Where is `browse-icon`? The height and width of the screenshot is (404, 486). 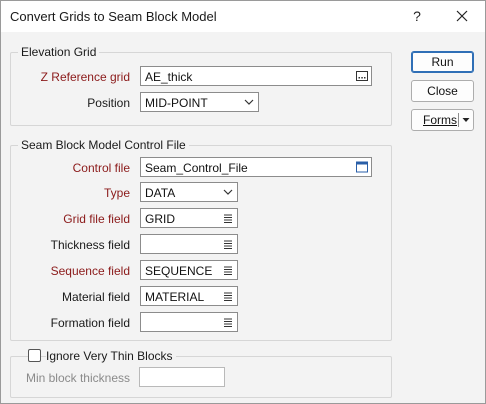
browse-icon is located at coordinates (362, 76).